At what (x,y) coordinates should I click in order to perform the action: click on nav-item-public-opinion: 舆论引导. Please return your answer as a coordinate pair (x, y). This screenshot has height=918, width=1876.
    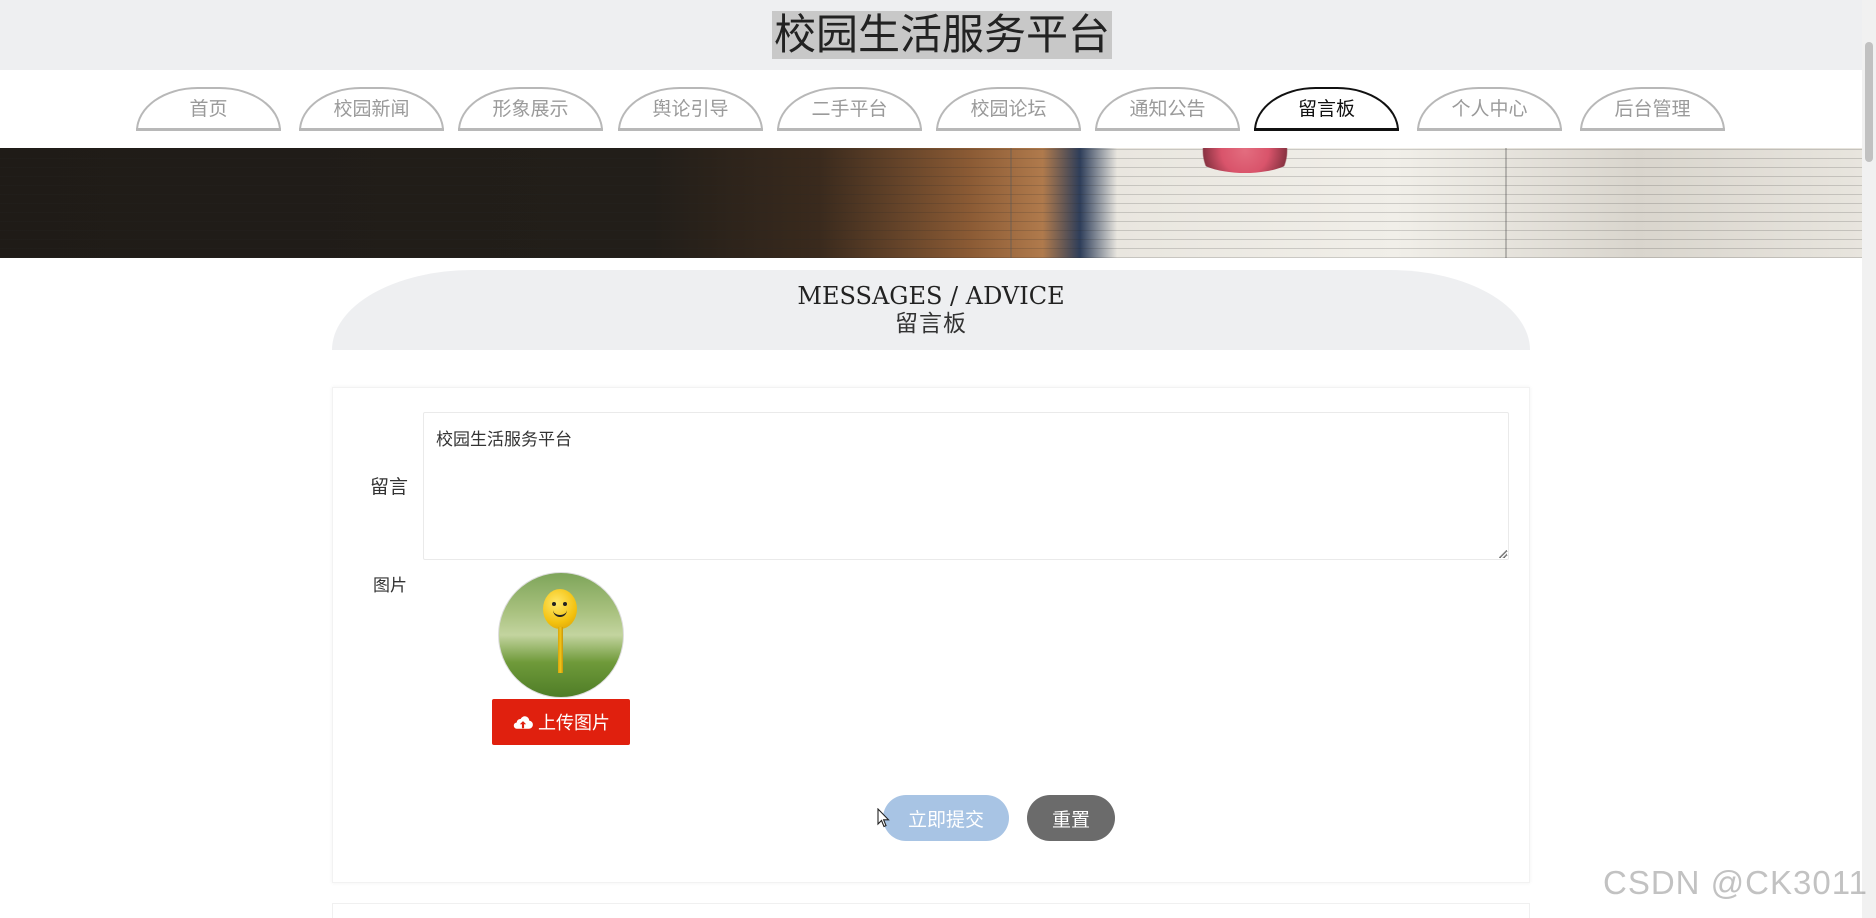
    Looking at the image, I should click on (690, 109).